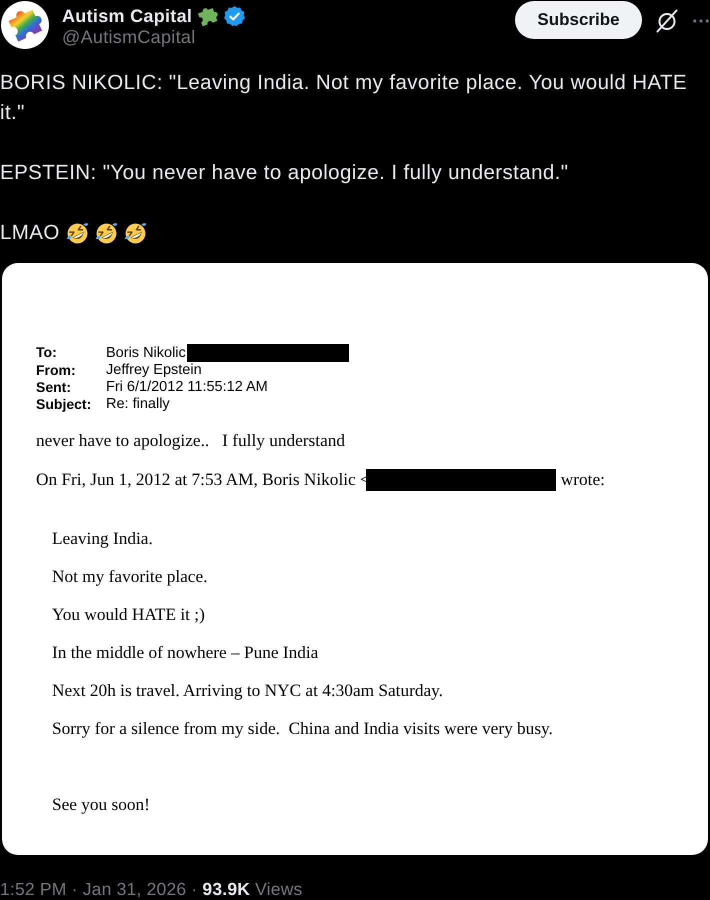  Describe the element at coordinates (47, 353) in the screenshot. I see `header-label: To:` at that location.